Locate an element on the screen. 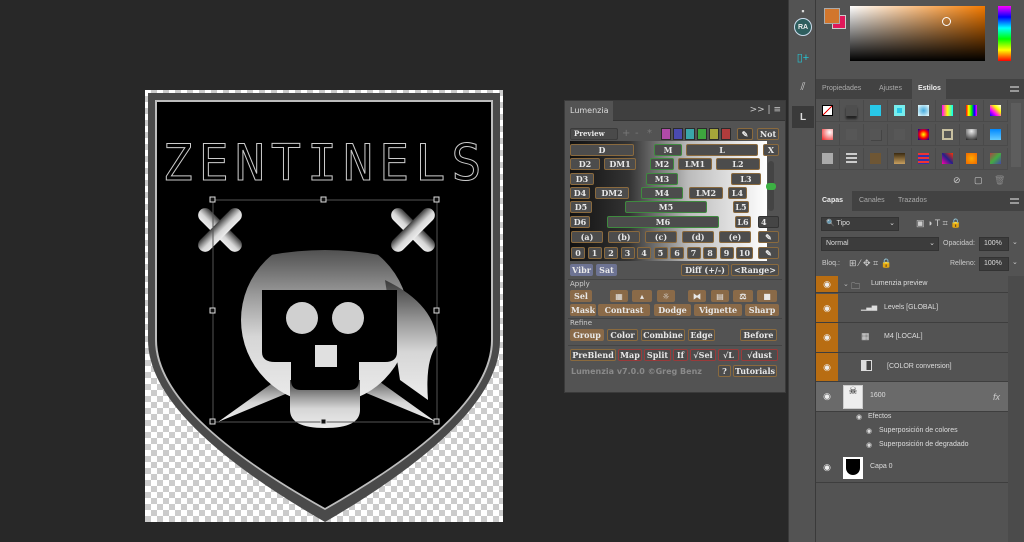 This screenshot has height=542, width=1024. hatch-icon: ⫽ is located at coordinates (803, 87).